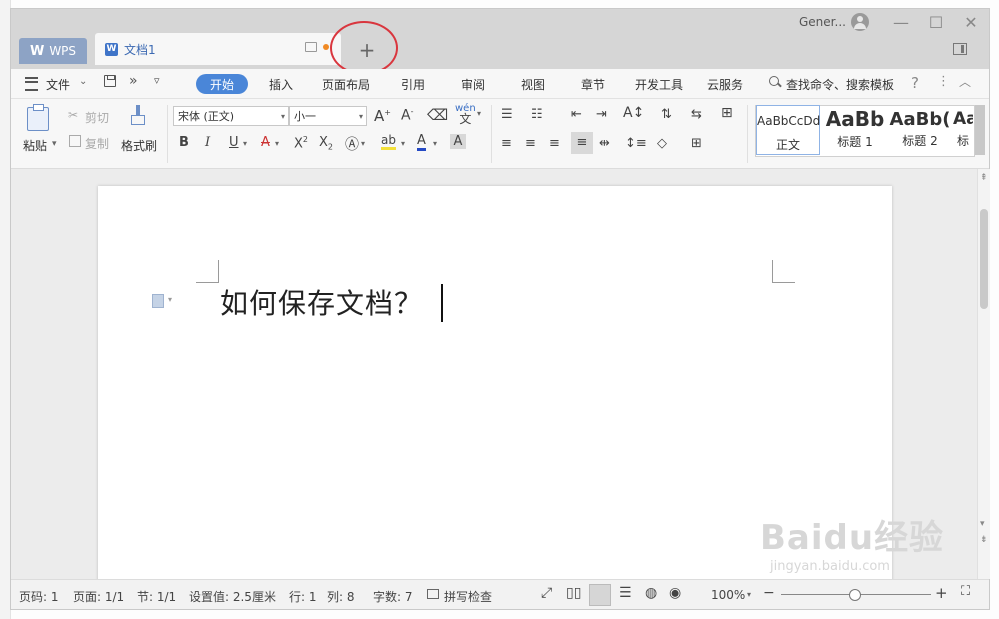 The width and height of the screenshot is (999, 619). I want to click on tab-document: W 文档1, so click(218, 49).